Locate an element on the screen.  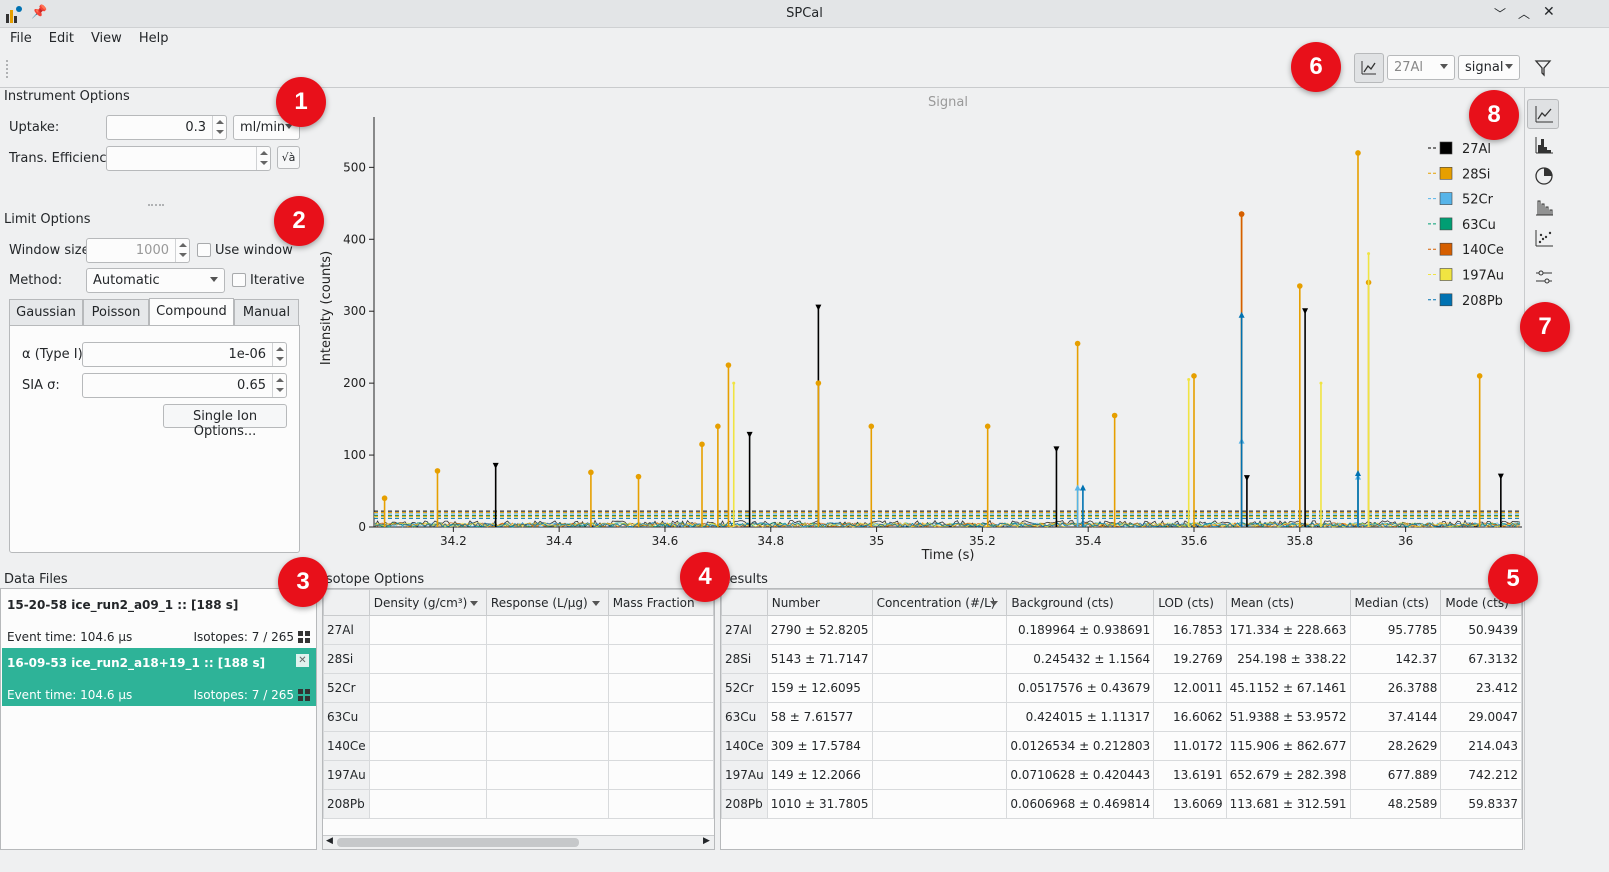
close-file-icon: ✕ is located at coordinates (302, 660).